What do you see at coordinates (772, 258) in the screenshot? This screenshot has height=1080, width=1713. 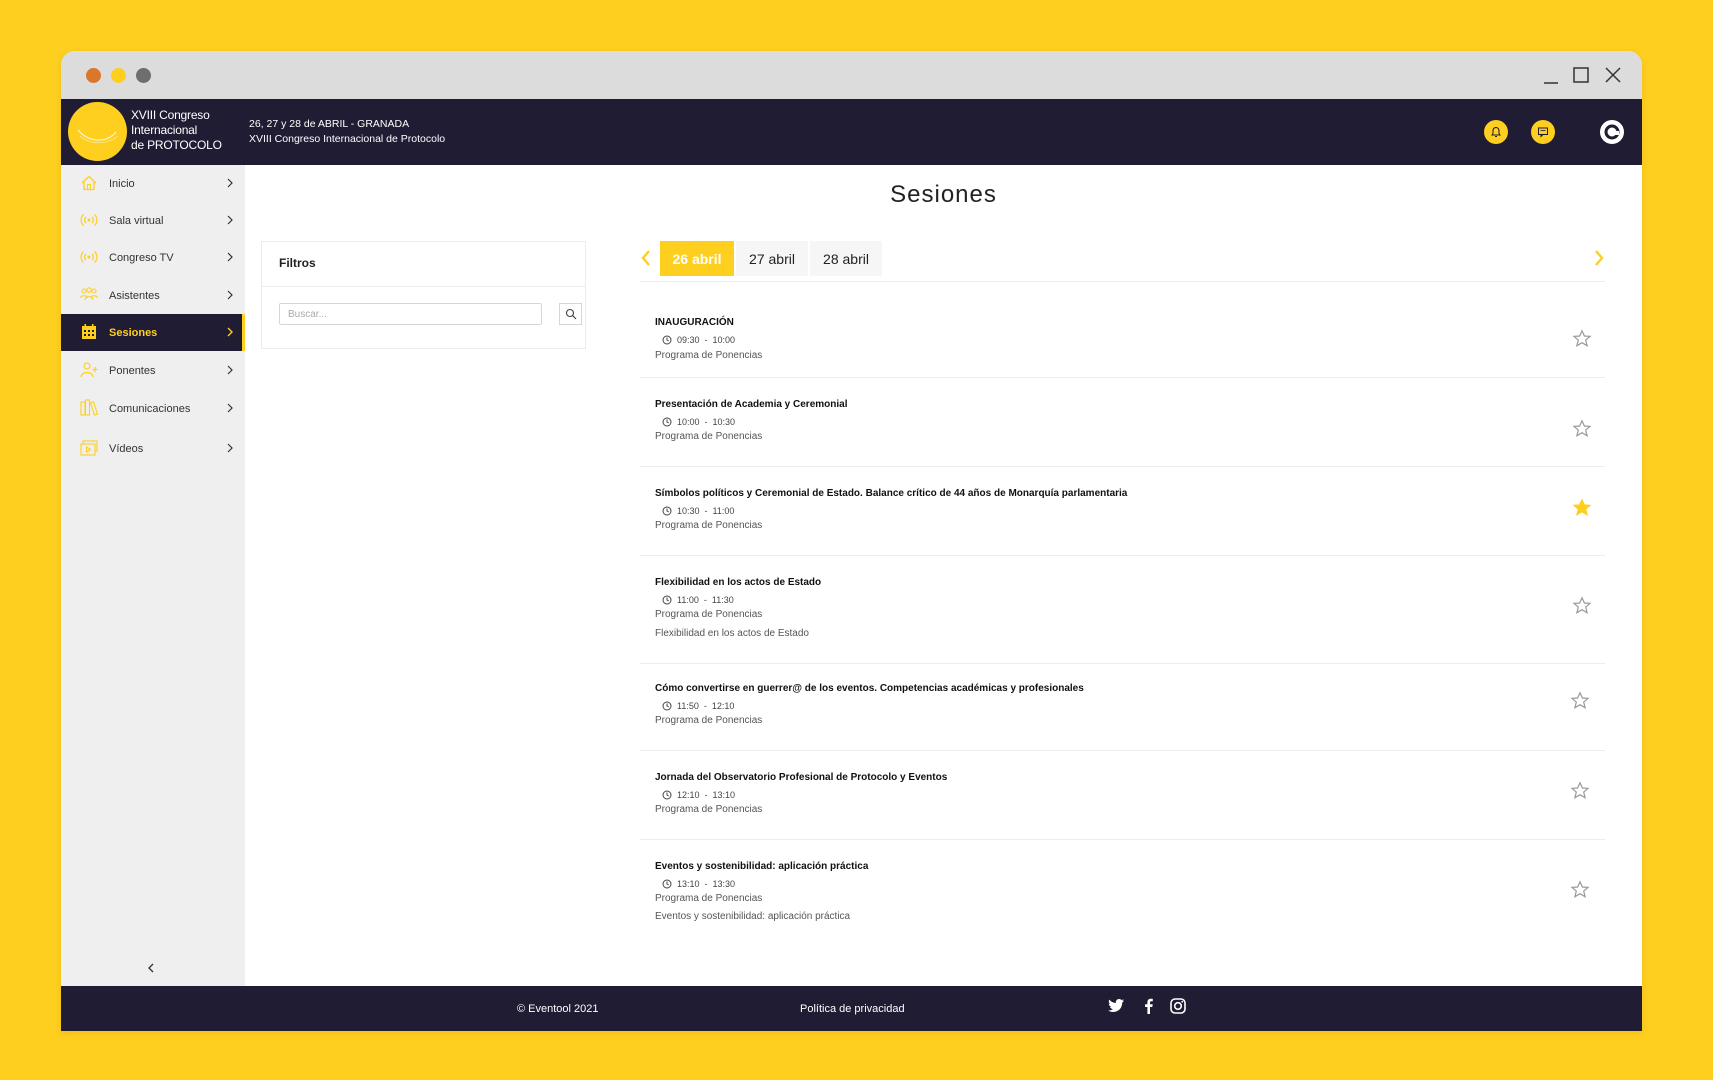 I see `tab-27-abril: 27 abril` at bounding box center [772, 258].